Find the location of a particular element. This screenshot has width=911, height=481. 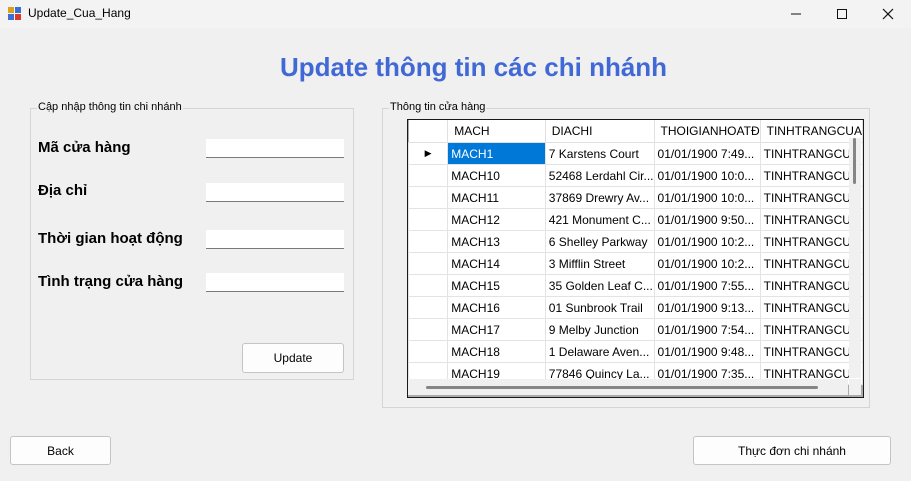

table-cell: MACH15 is located at coordinates (496, 285).